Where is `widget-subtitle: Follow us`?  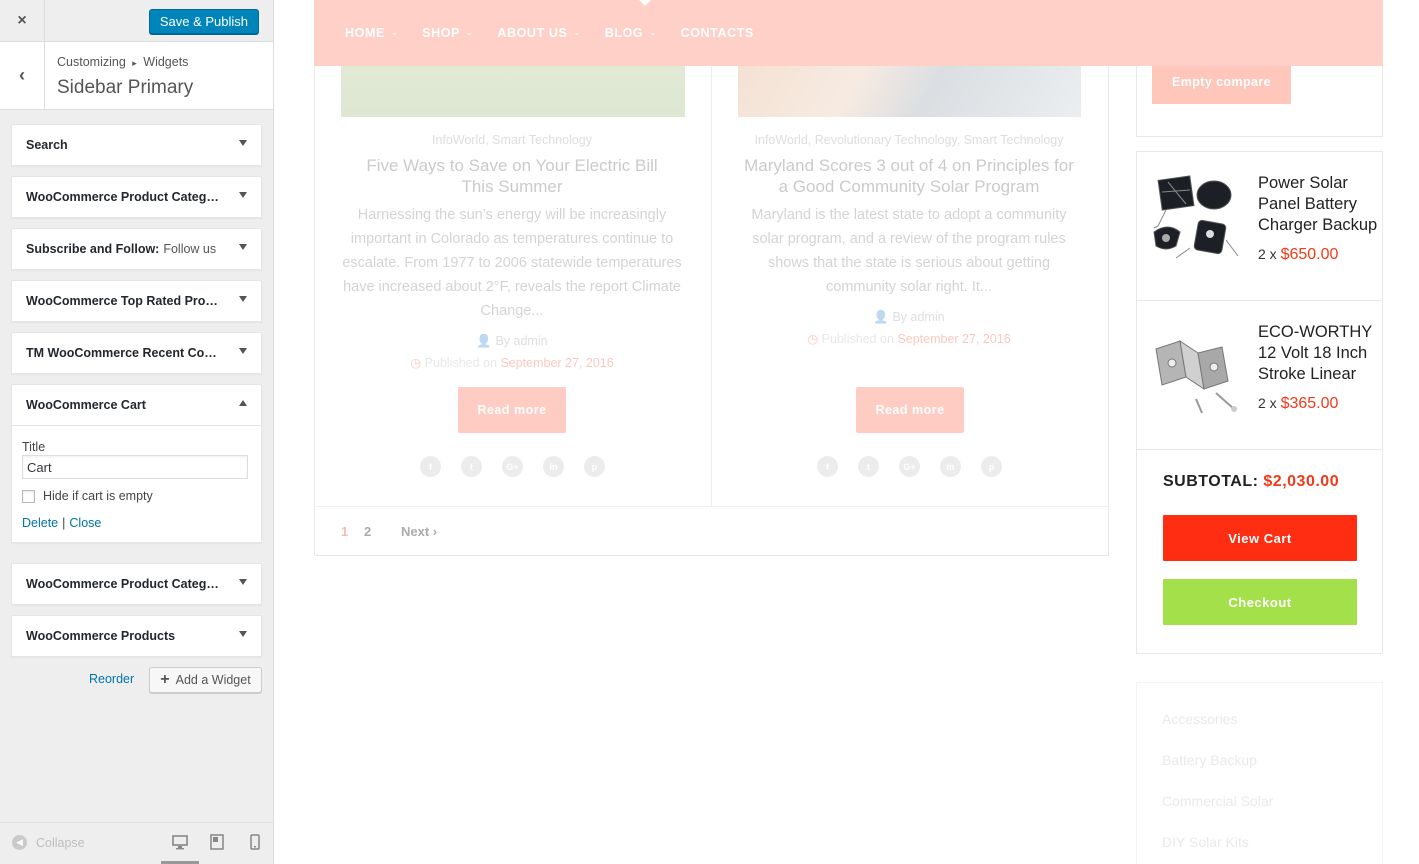
widget-subtitle: Follow us is located at coordinates (190, 249).